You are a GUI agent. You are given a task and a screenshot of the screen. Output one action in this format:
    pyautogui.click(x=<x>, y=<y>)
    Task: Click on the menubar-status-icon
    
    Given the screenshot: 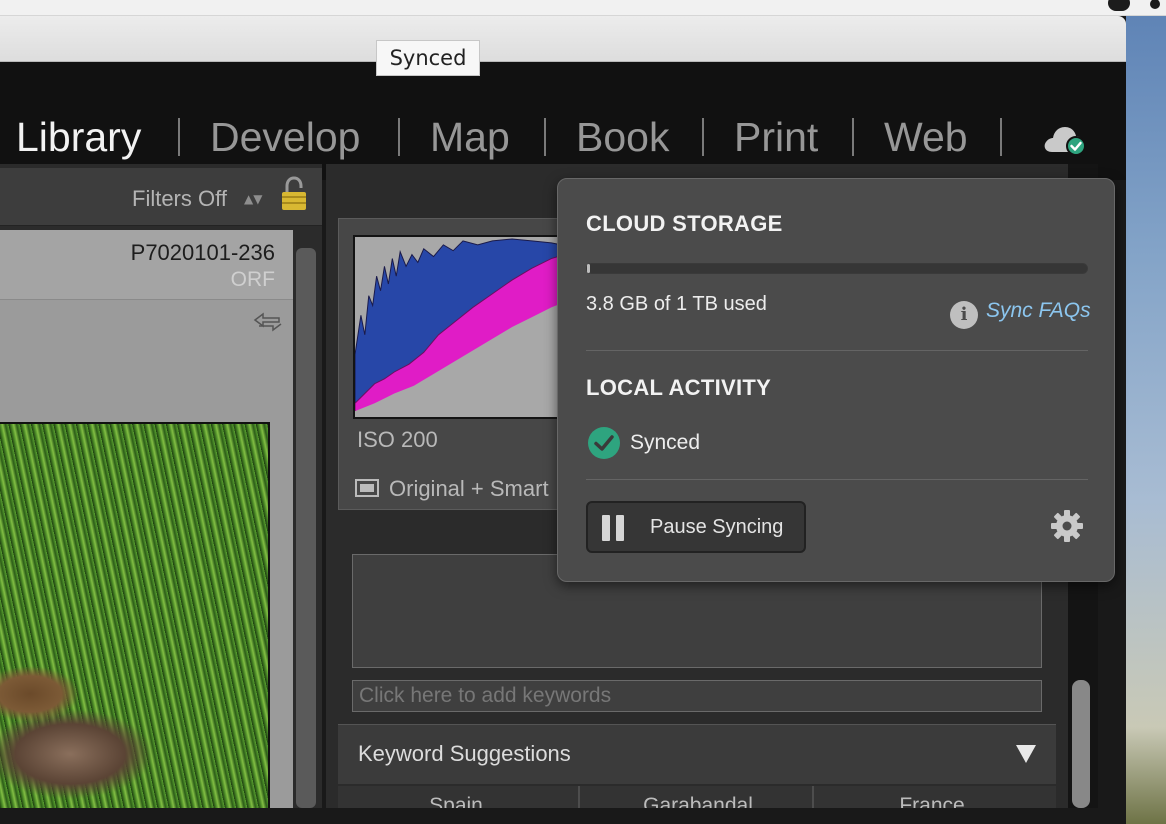 What is the action you would take?
    pyautogui.click(x=1119, y=5)
    